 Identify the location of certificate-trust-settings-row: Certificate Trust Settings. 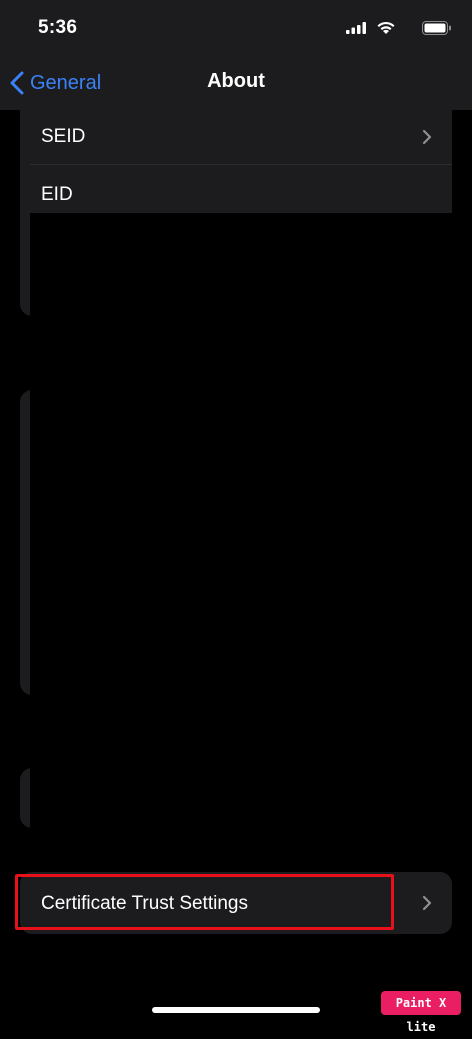
(236, 903).